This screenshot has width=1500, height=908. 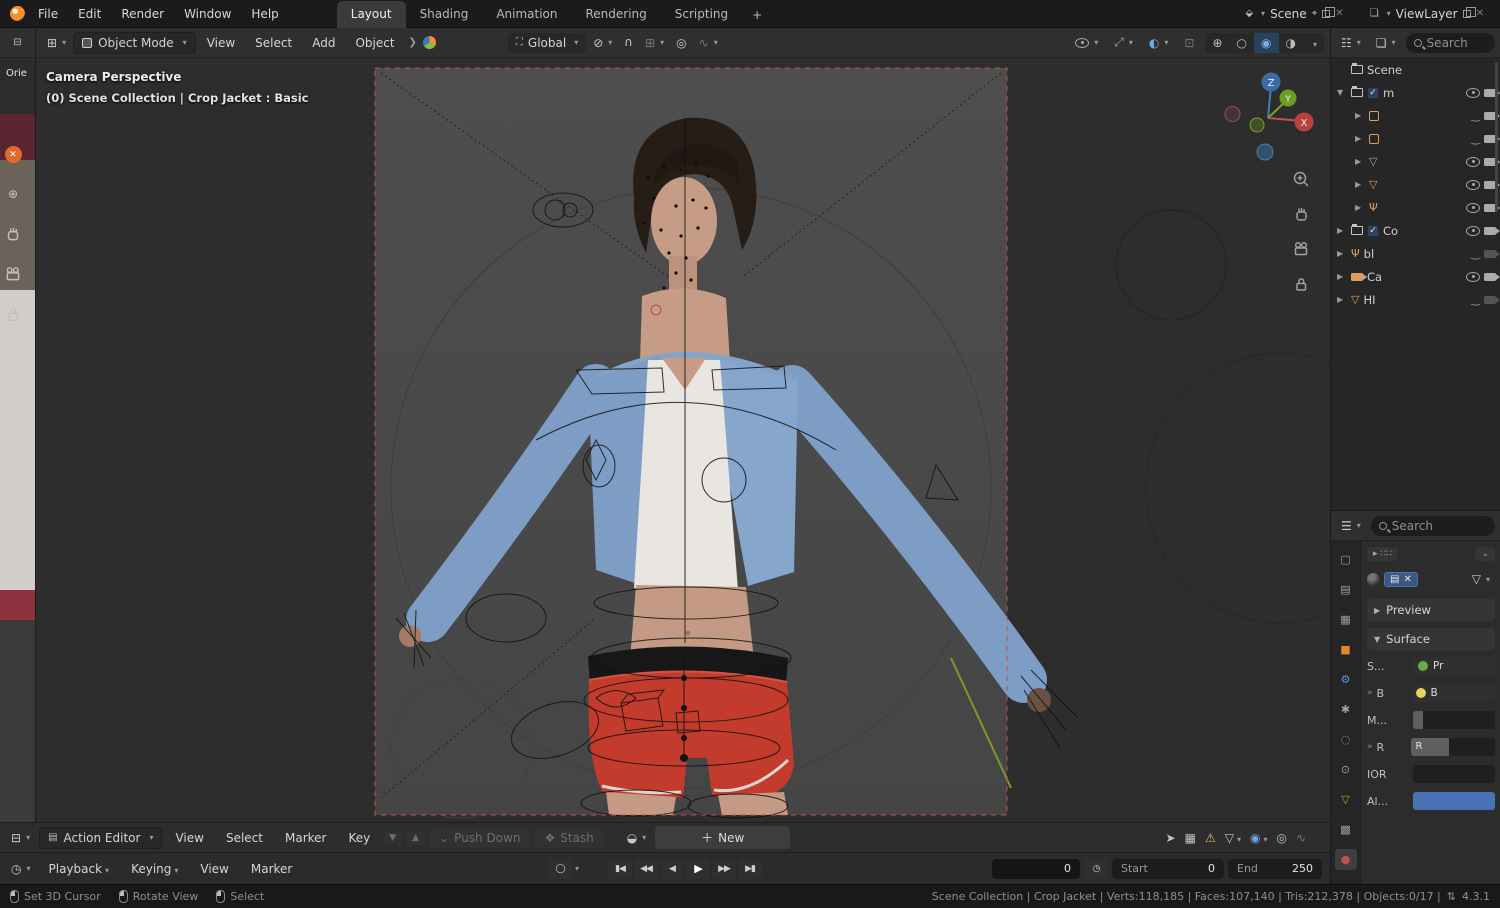 I want to click on header-expand-icon: ❯, so click(x=413, y=42).